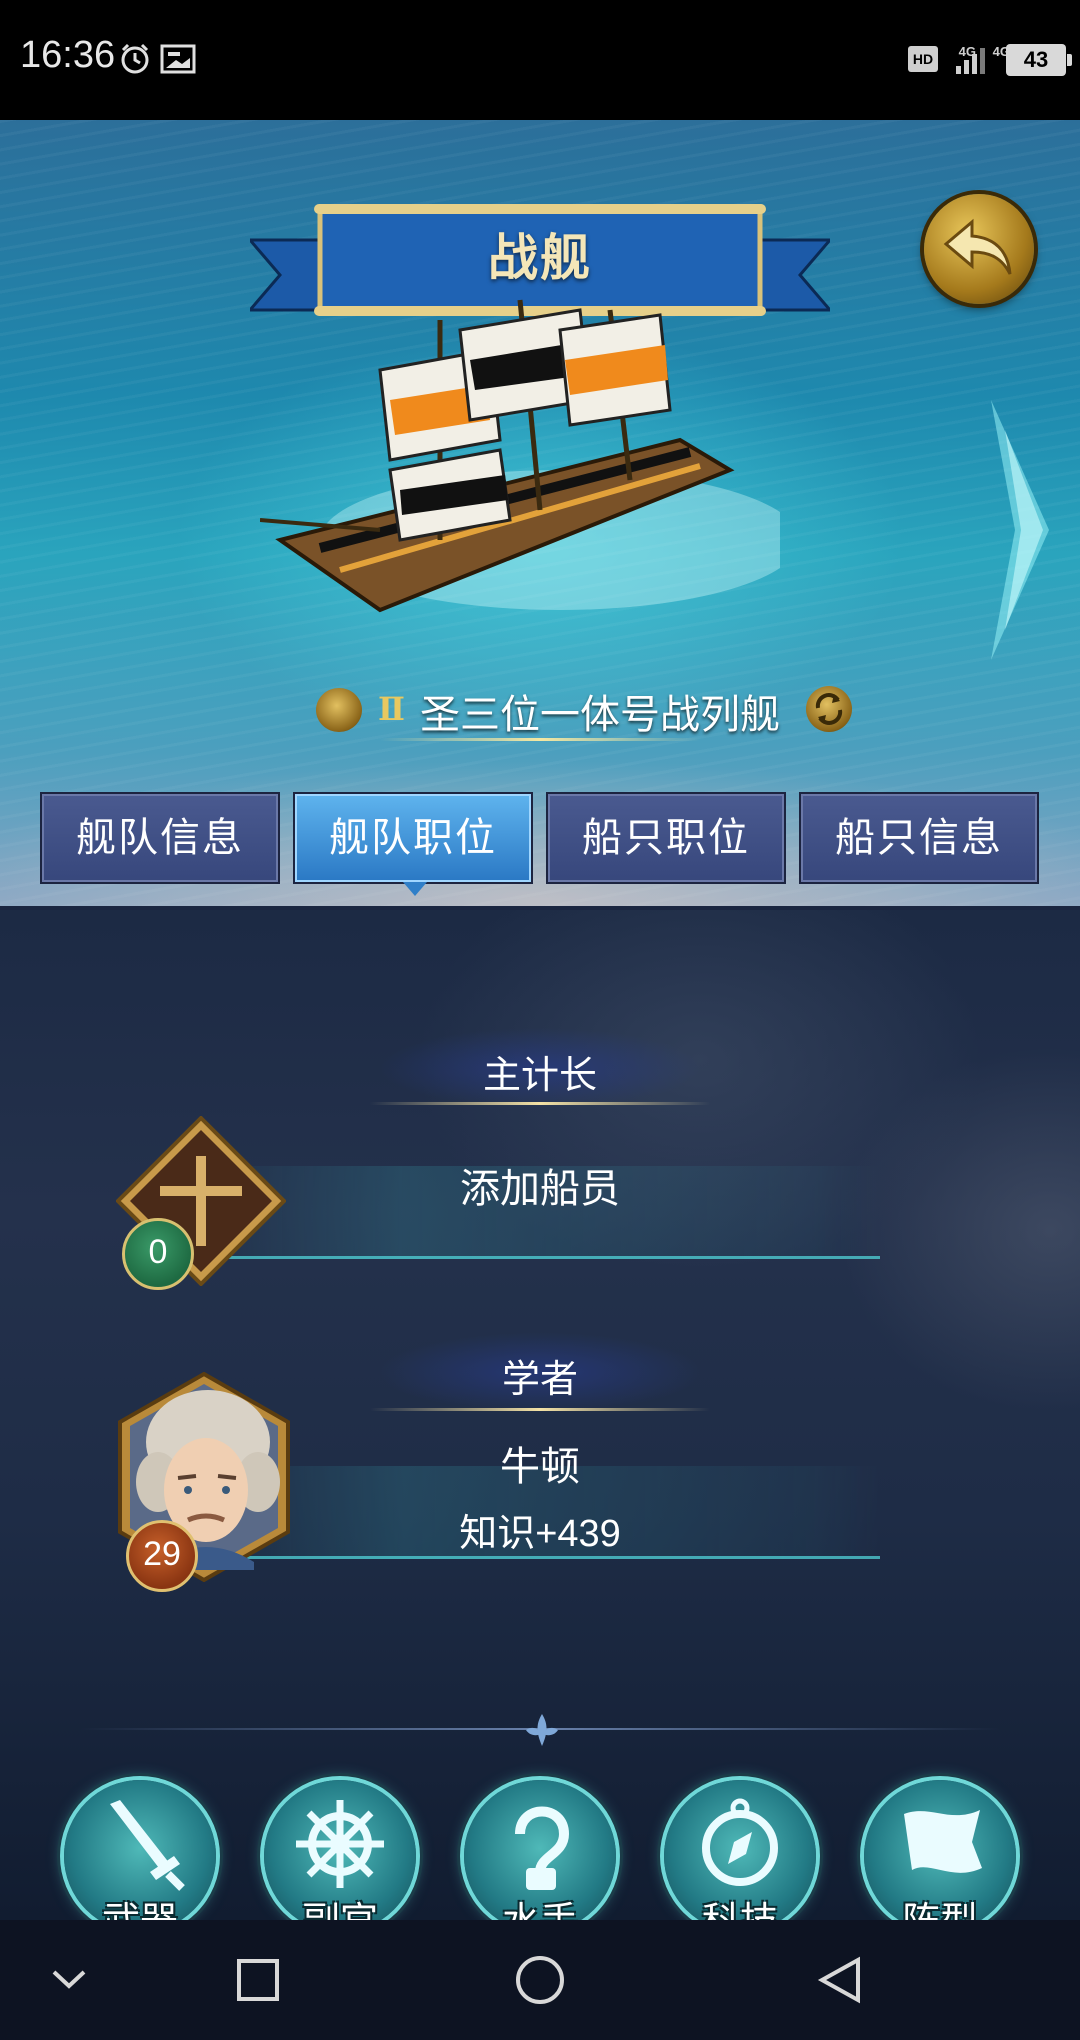  What do you see at coordinates (520, 456) in the screenshot?
I see `warship-image` at bounding box center [520, 456].